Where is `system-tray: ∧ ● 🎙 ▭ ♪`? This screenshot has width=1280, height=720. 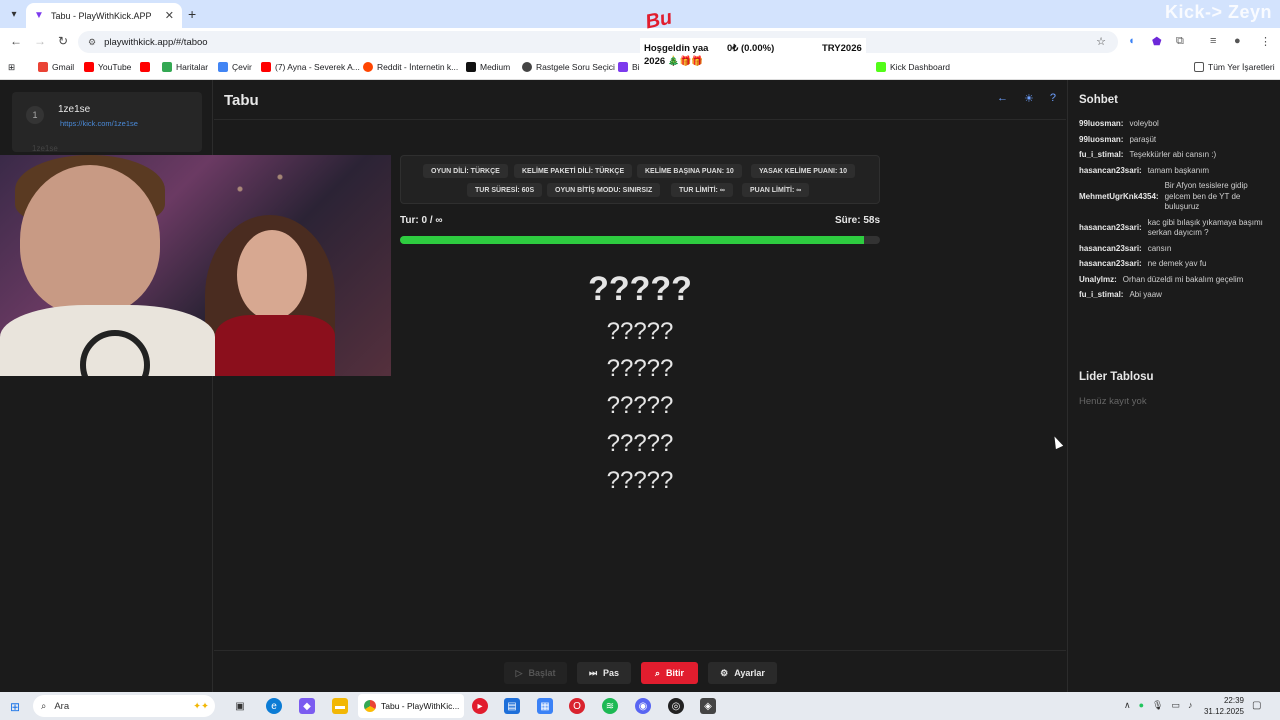 system-tray: ∧ ● 🎙 ▭ ♪ is located at coordinates (1158, 705).